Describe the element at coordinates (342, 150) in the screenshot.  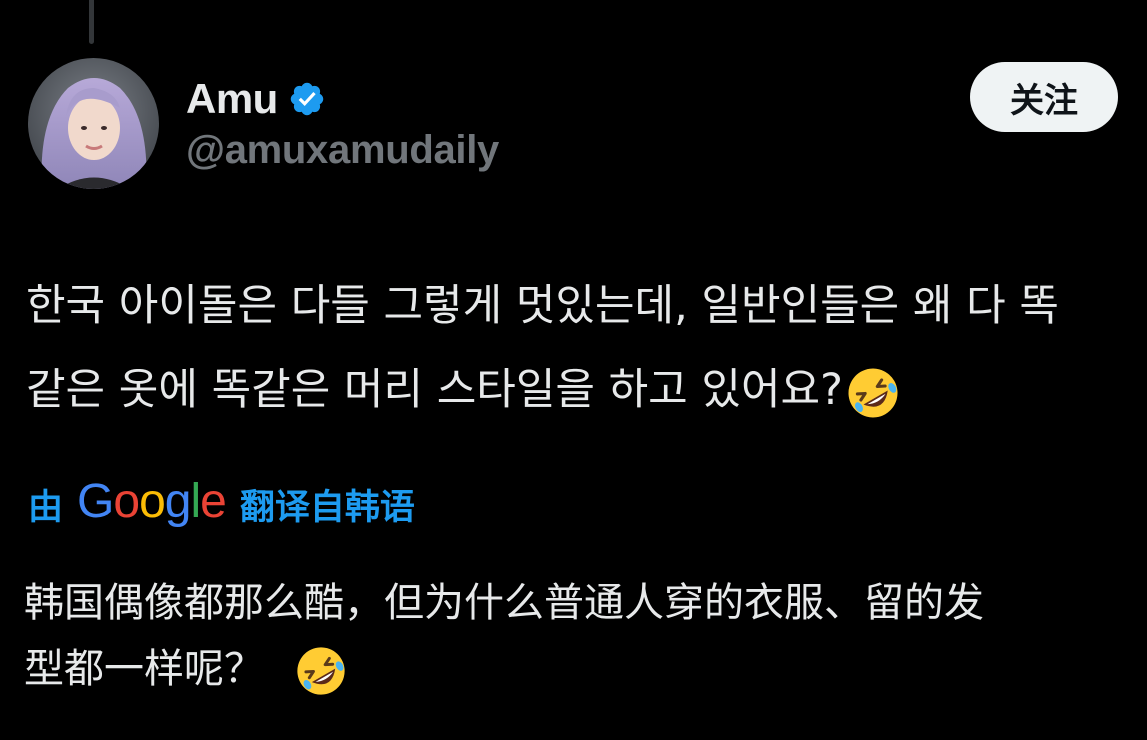
I see `author-handle: @amuxamudaily` at that location.